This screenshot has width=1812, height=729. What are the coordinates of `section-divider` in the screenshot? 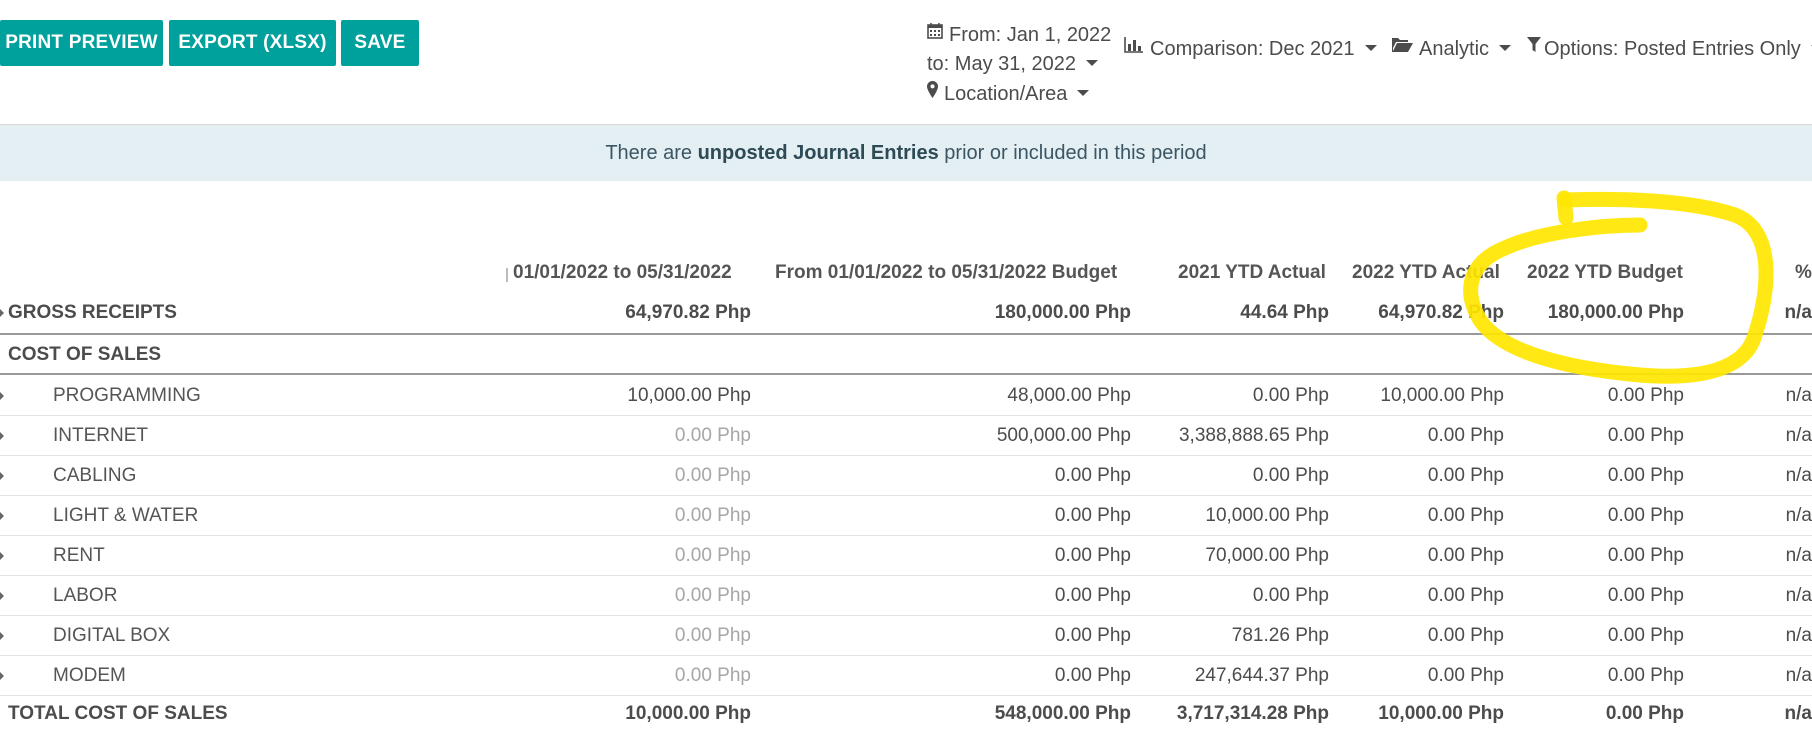 It's located at (906, 374).